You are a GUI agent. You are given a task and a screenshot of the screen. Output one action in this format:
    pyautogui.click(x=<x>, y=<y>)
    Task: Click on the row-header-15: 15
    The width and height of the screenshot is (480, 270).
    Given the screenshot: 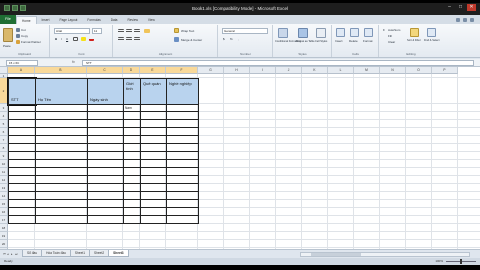 What is the action you would take?
    pyautogui.click(x=4, y=204)
    